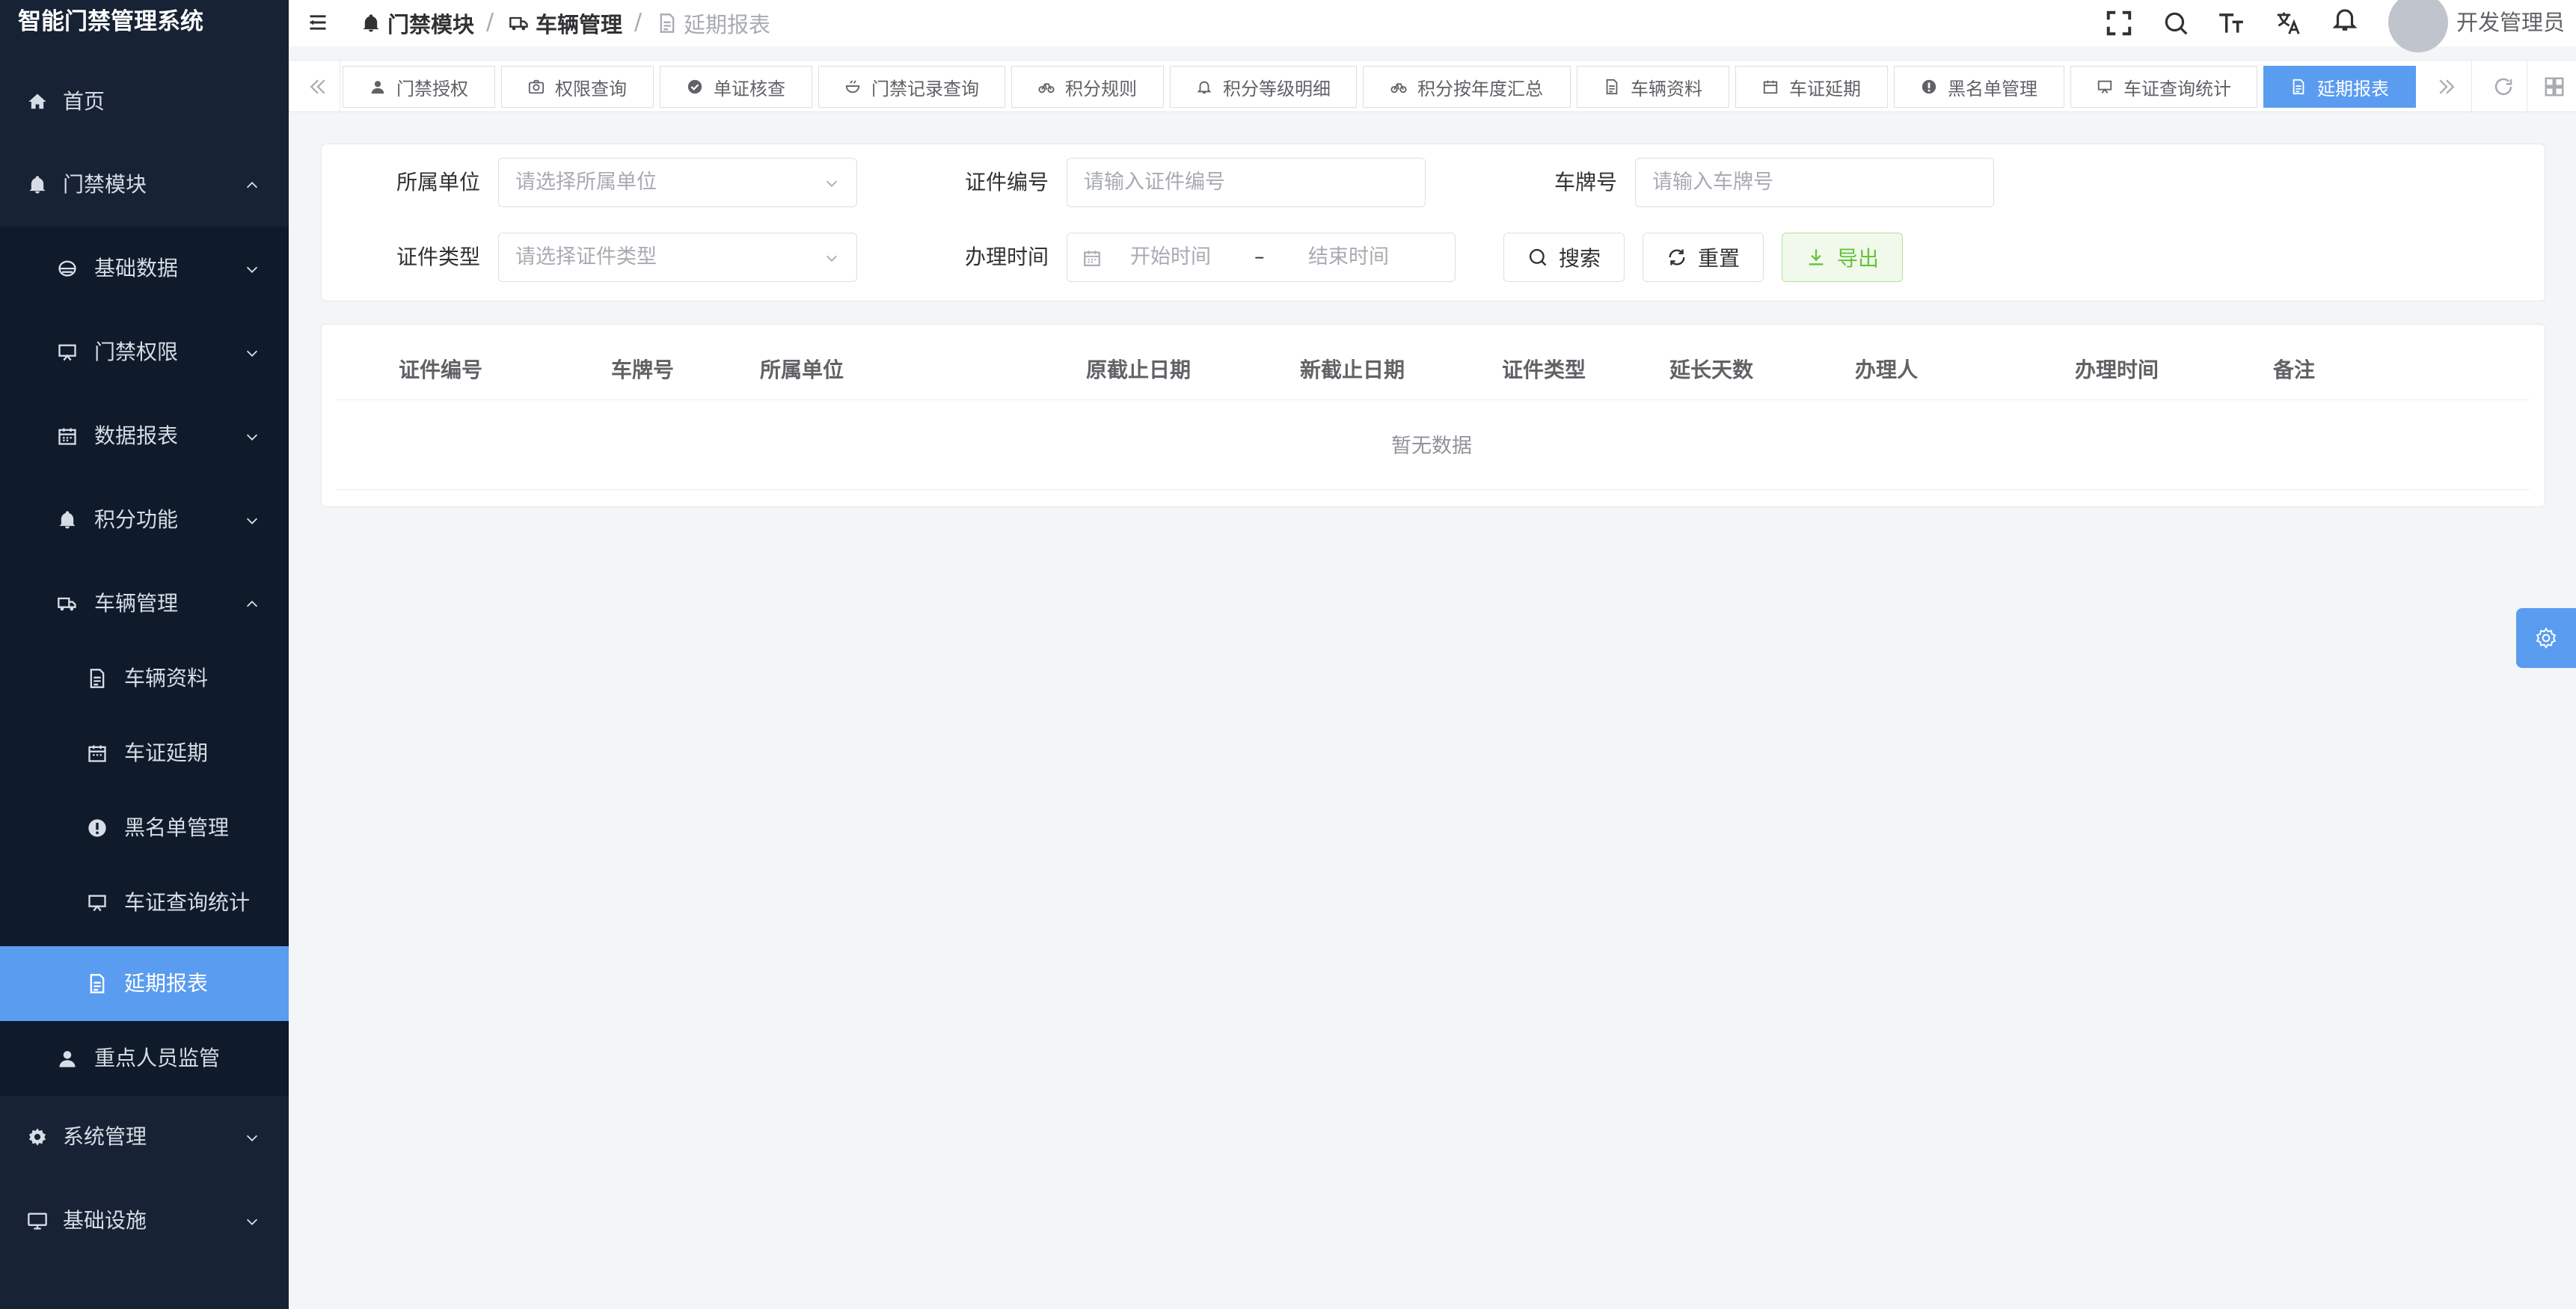 The width and height of the screenshot is (2576, 1309). What do you see at coordinates (577, 87) in the screenshot?
I see `tag-permission-query: 权限查询` at bounding box center [577, 87].